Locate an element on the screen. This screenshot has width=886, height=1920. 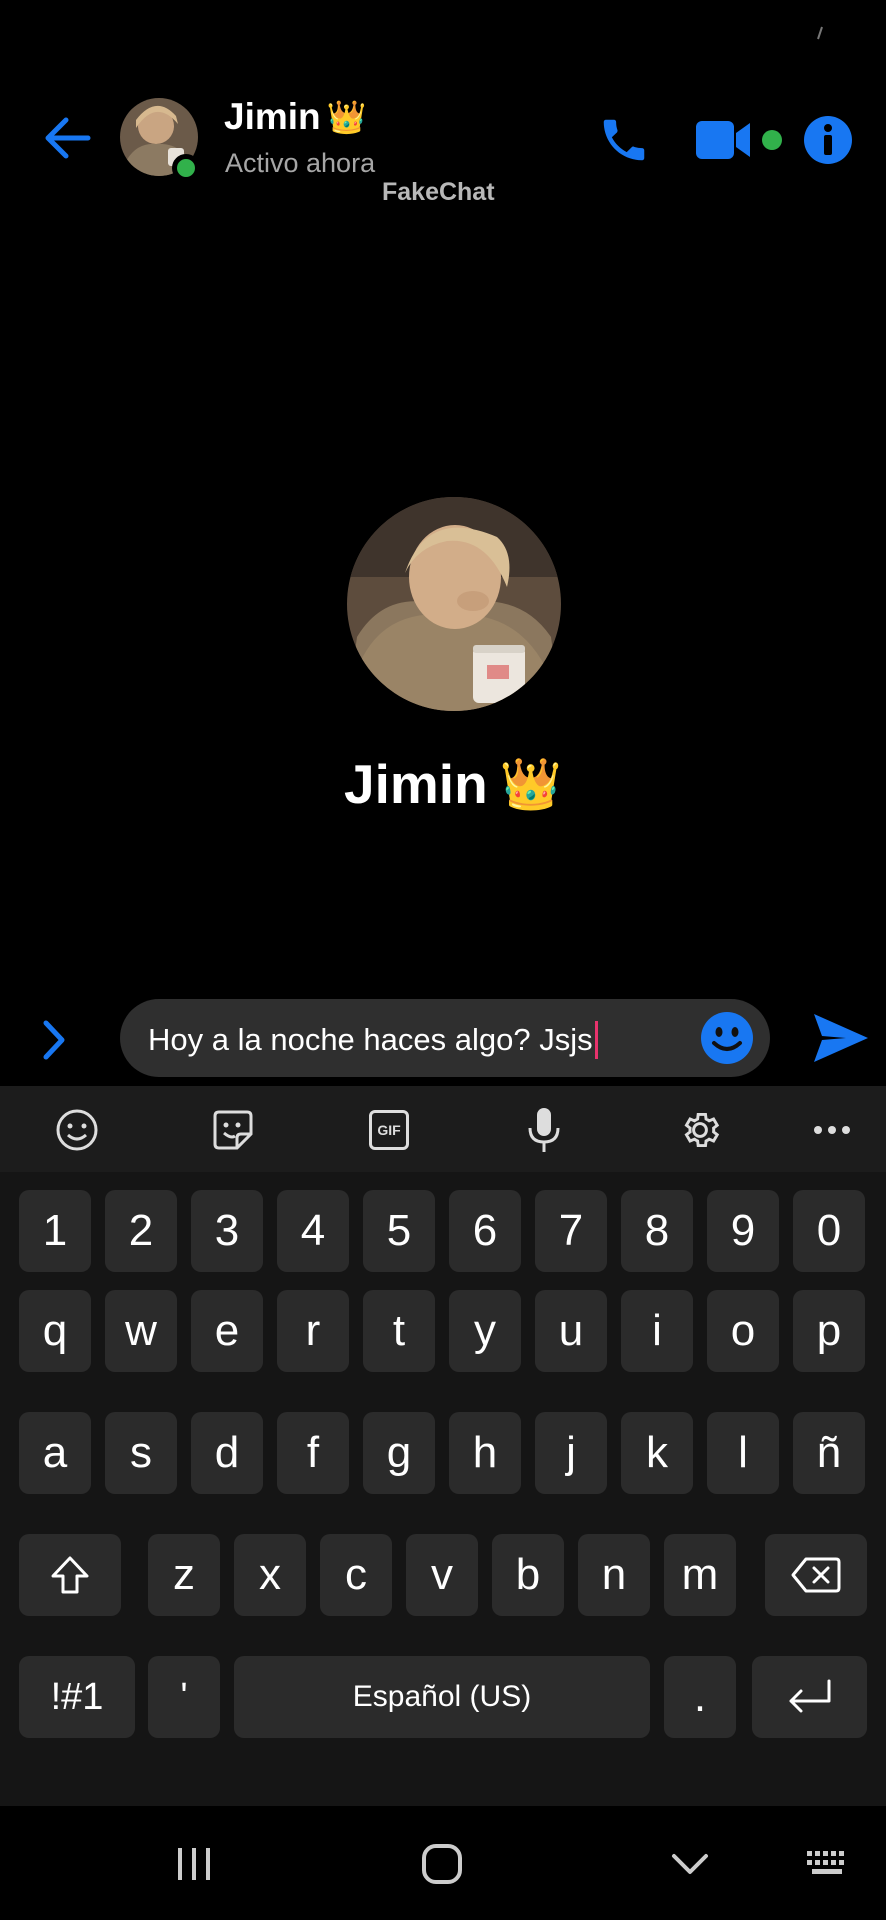
phone-icon is located at coordinates (624, 140).